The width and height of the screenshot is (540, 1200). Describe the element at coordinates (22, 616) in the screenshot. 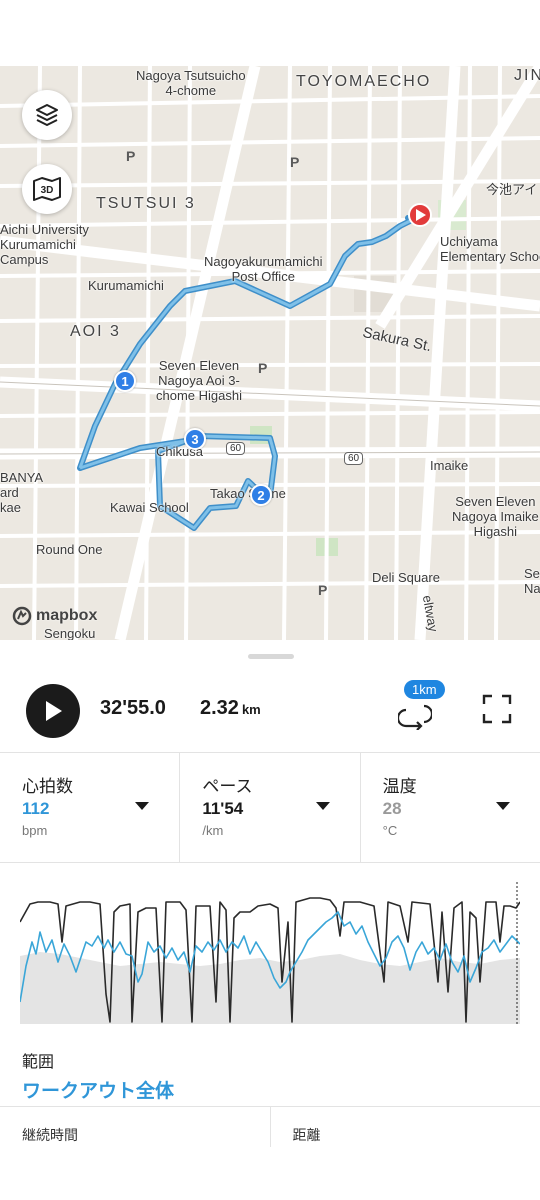

I see `mapbox-logo-icon` at that location.